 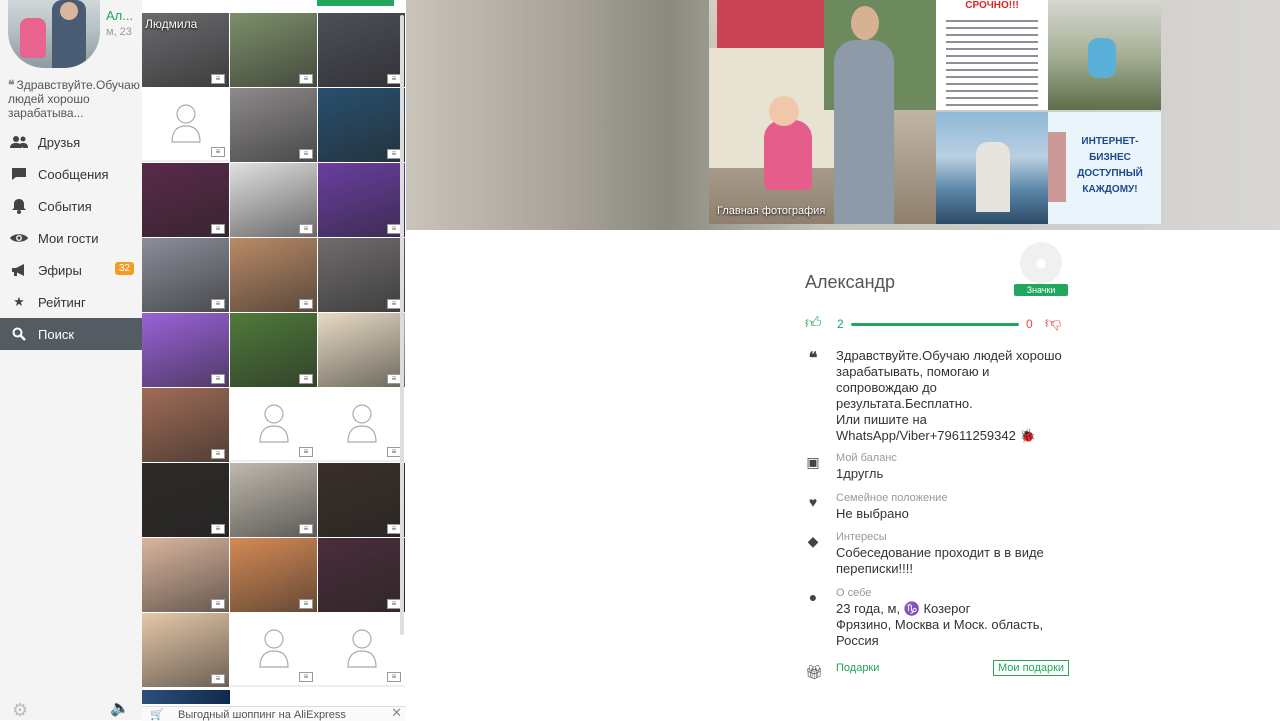 I want to click on sidebar-item-friends: Друзья, so click(x=71, y=142).